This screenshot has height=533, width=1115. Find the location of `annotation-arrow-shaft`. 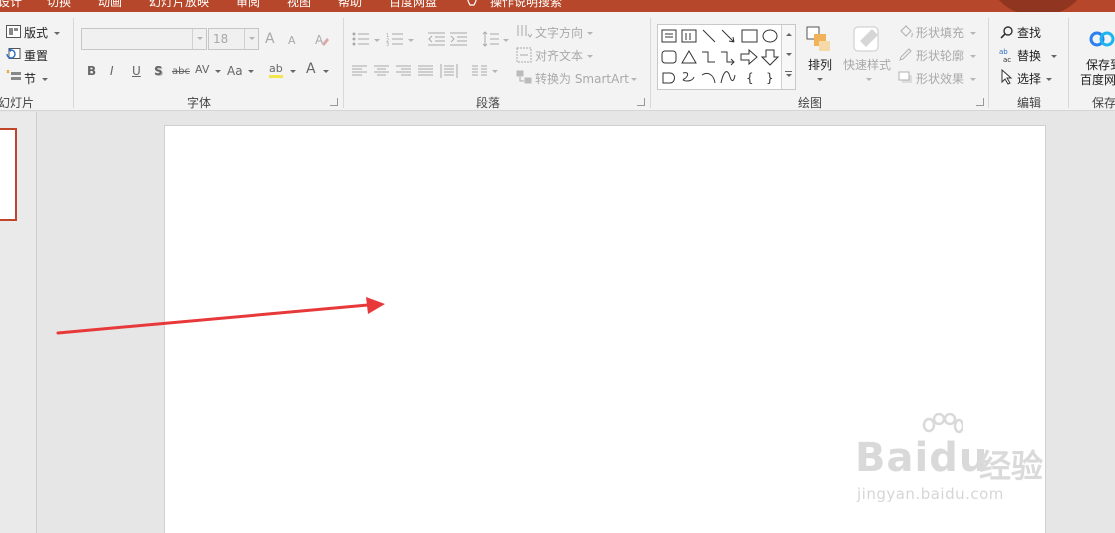

annotation-arrow-shaft is located at coordinates (213, 319).